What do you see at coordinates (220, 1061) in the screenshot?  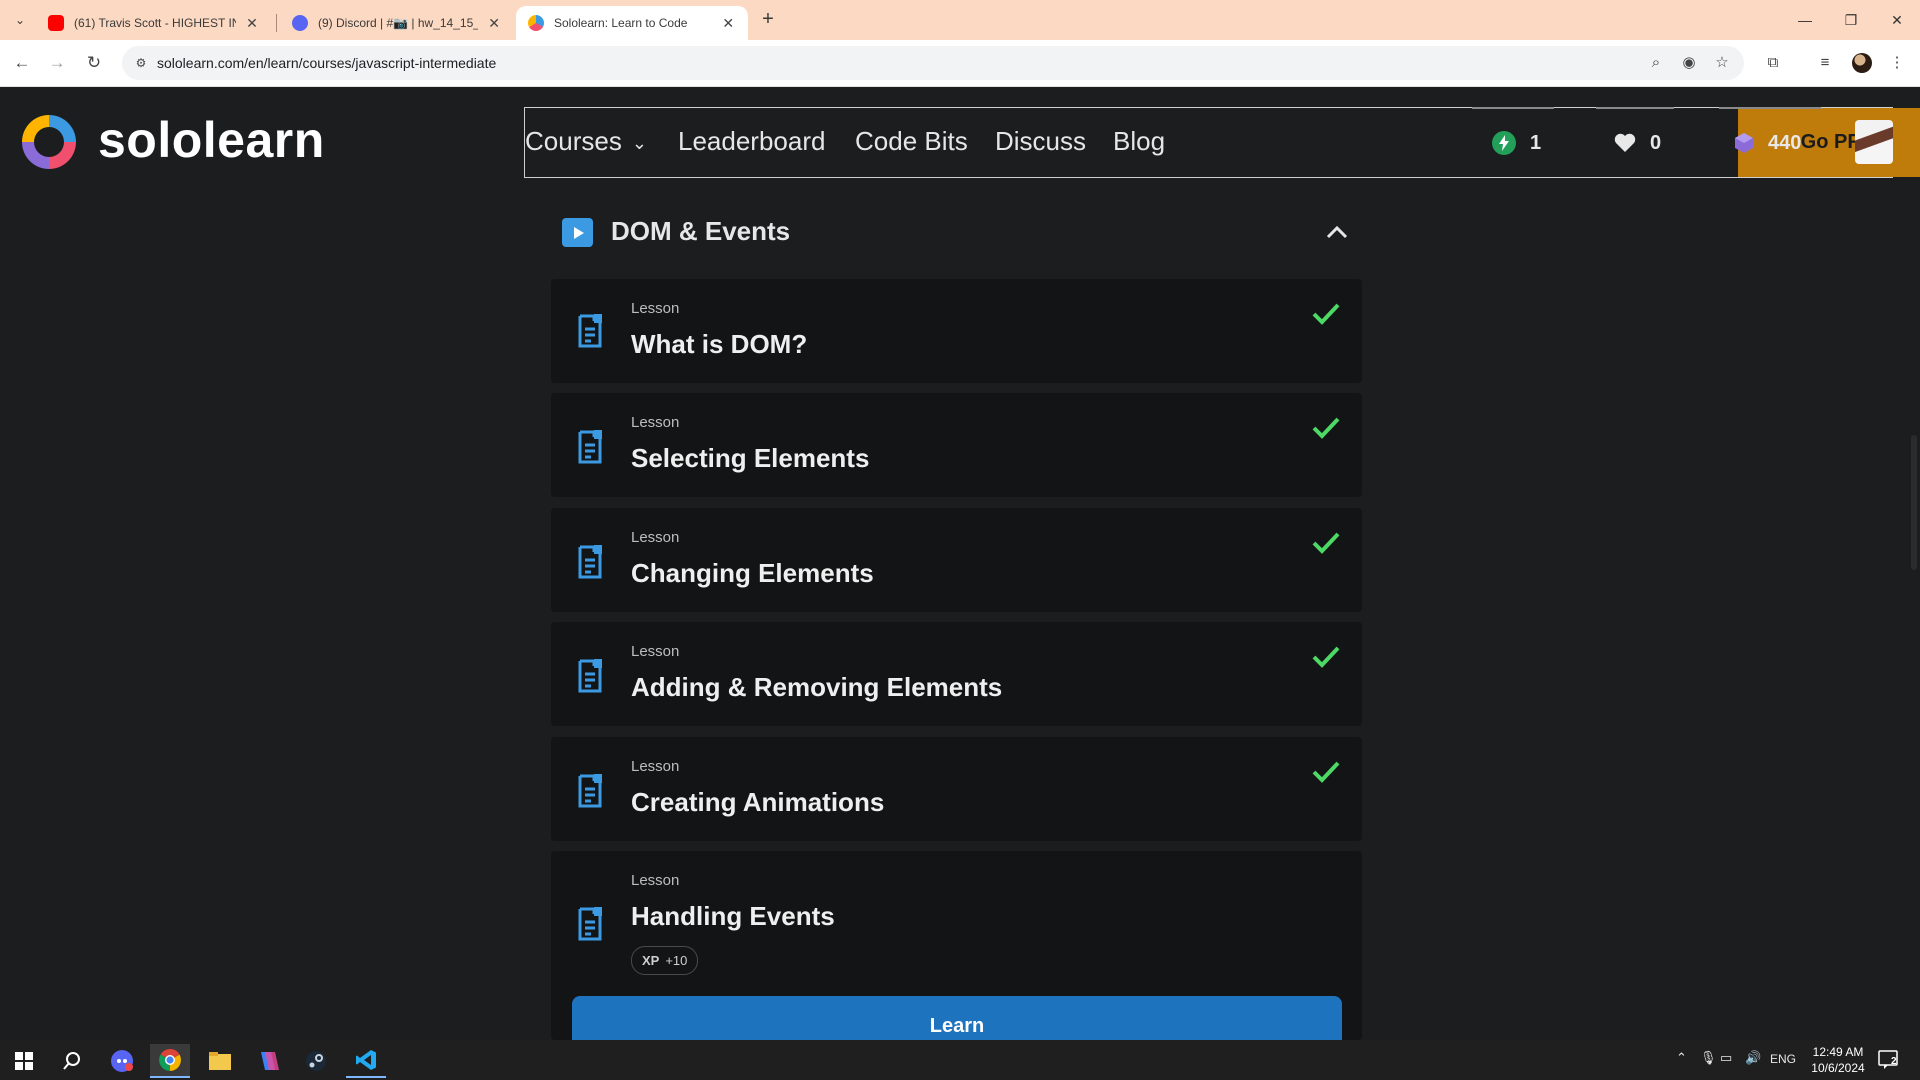 I see `file-explorer-icon` at bounding box center [220, 1061].